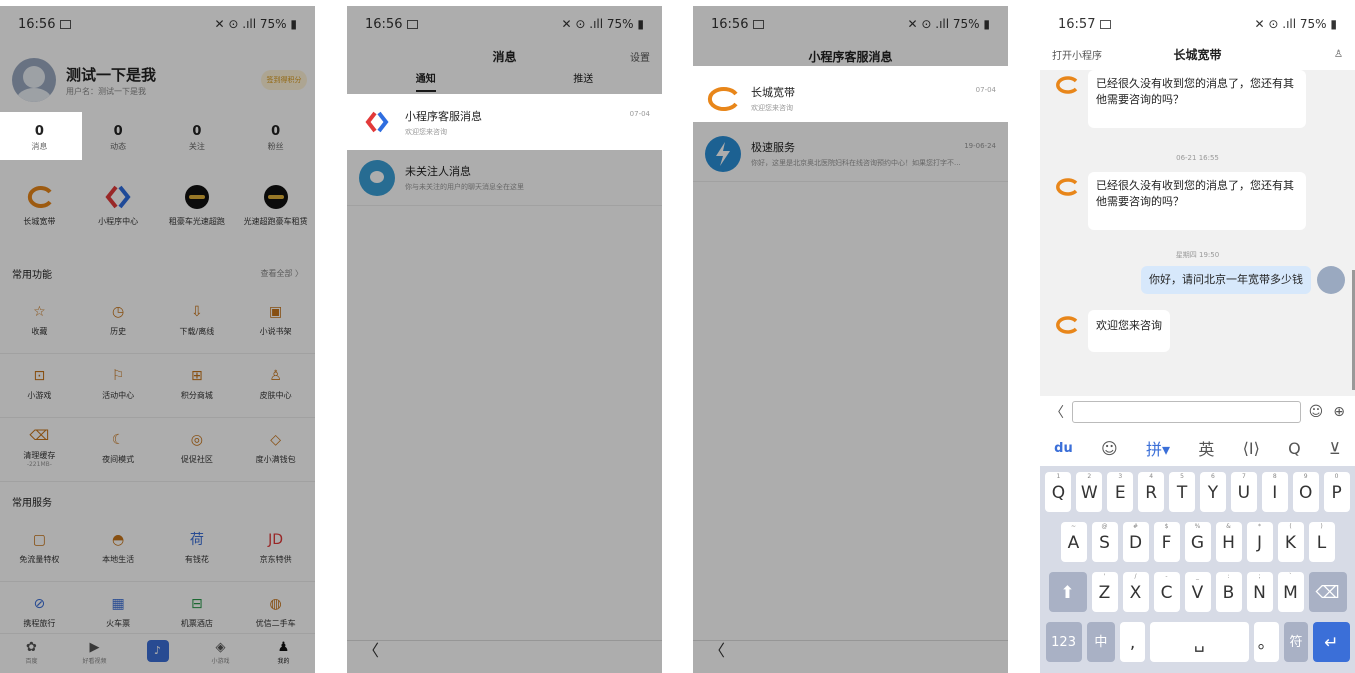  Describe the element at coordinates (1089, 492) in the screenshot. I see `key-w: 2W` at that location.